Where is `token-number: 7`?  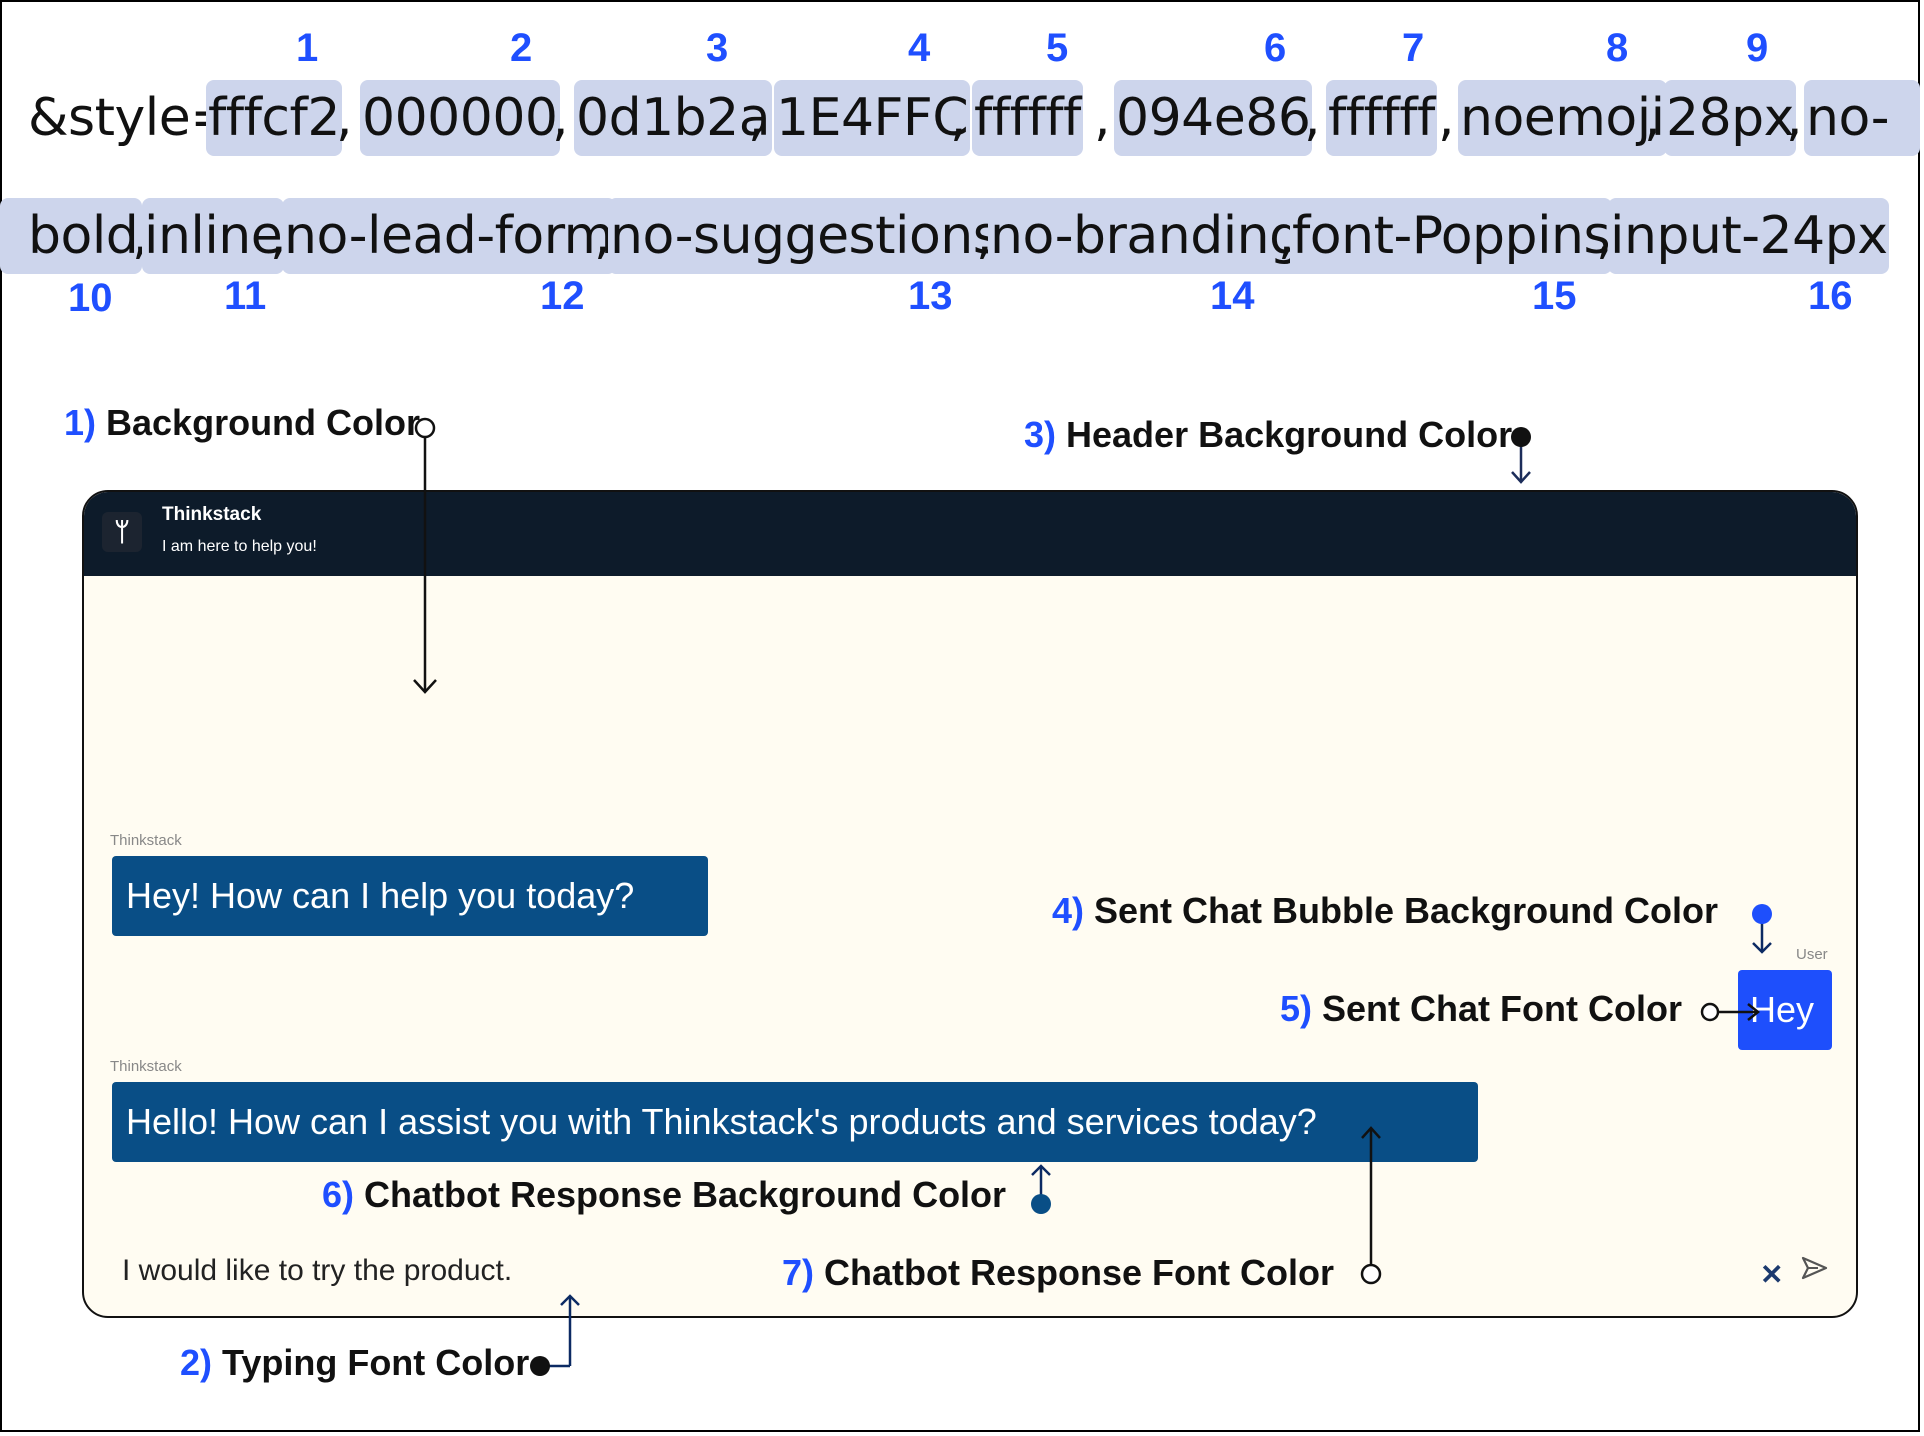
token-number: 7 is located at coordinates (1413, 48).